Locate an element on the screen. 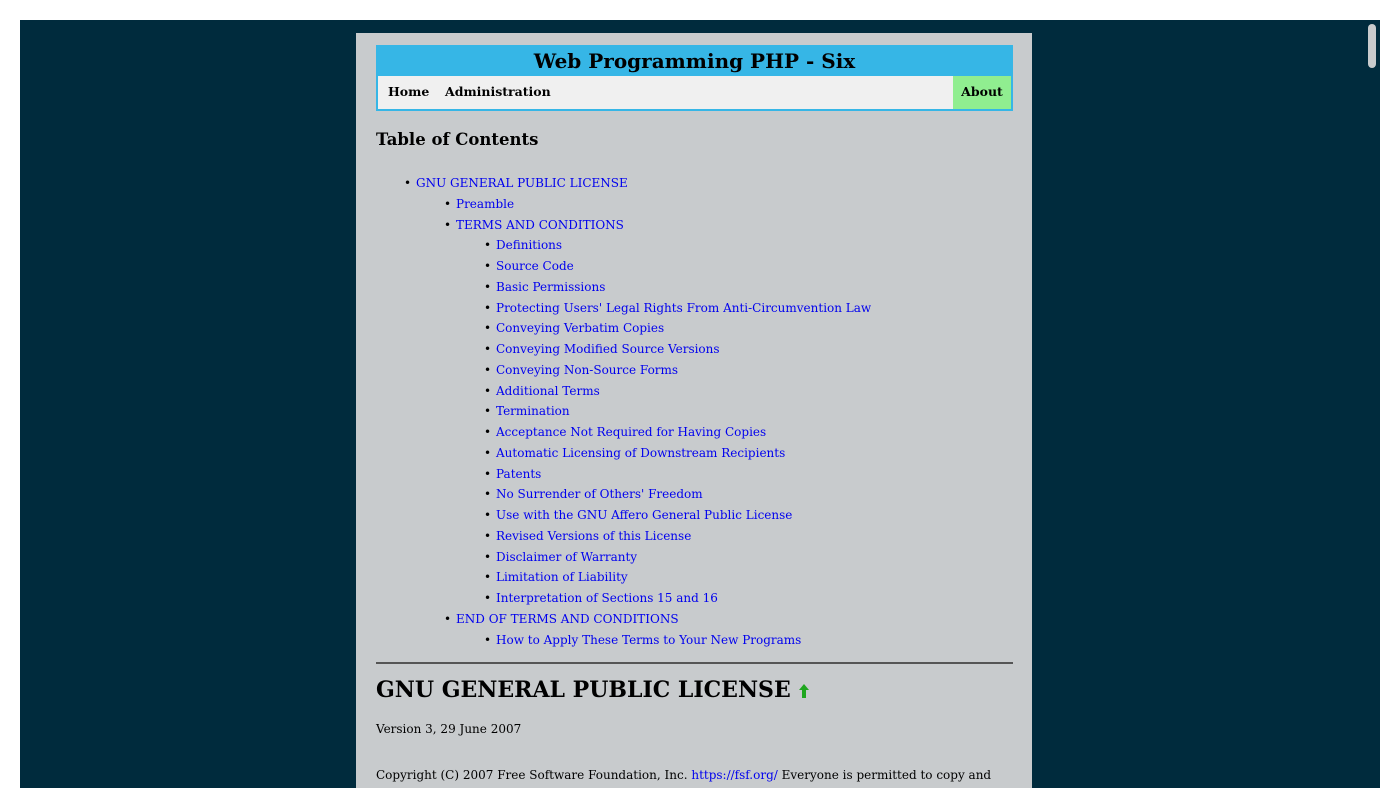  toc-item: • Conveying Modified Source Versions is located at coordinates (602, 349).